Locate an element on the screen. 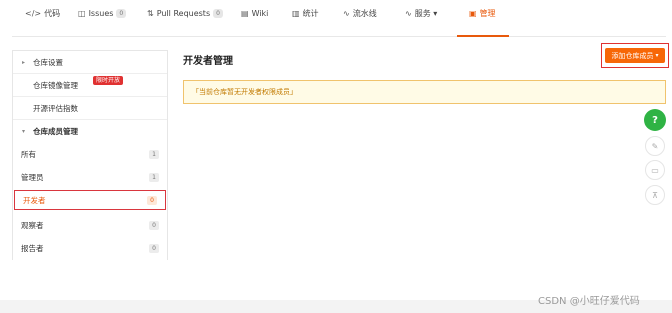 Image resolution: width=672 pixels, height=313 pixels. help-button: ? is located at coordinates (655, 120).